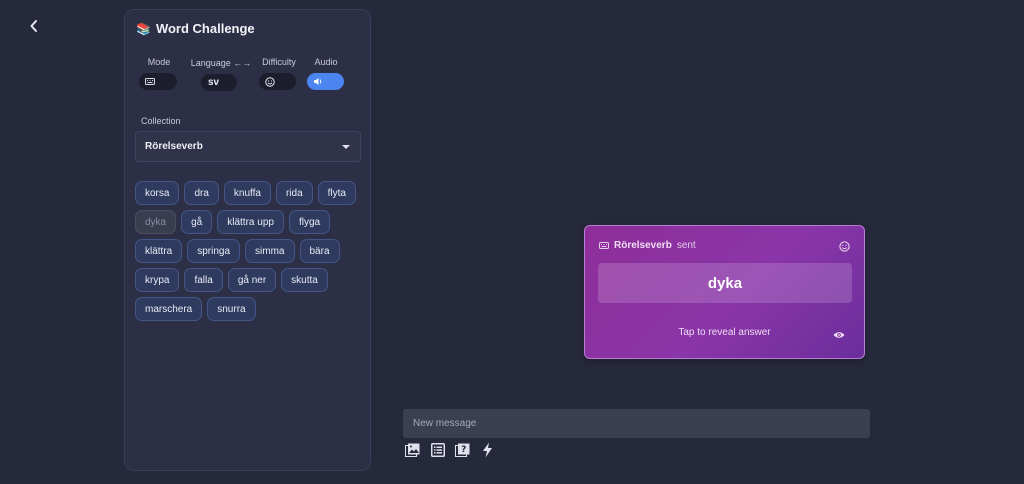  I want to click on difficulty-toggle, so click(277, 81).